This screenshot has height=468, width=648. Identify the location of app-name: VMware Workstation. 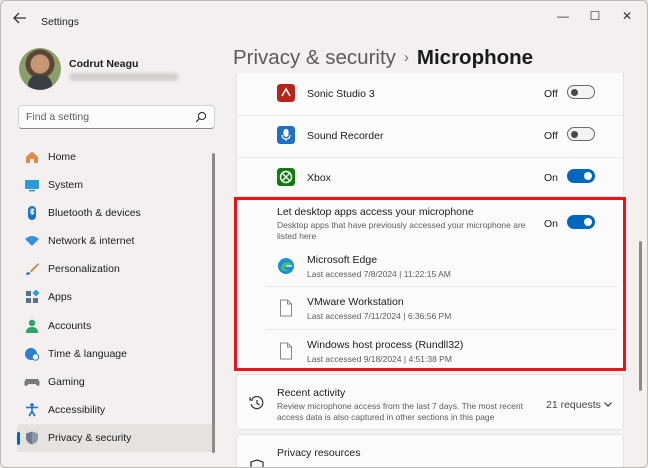
(355, 302).